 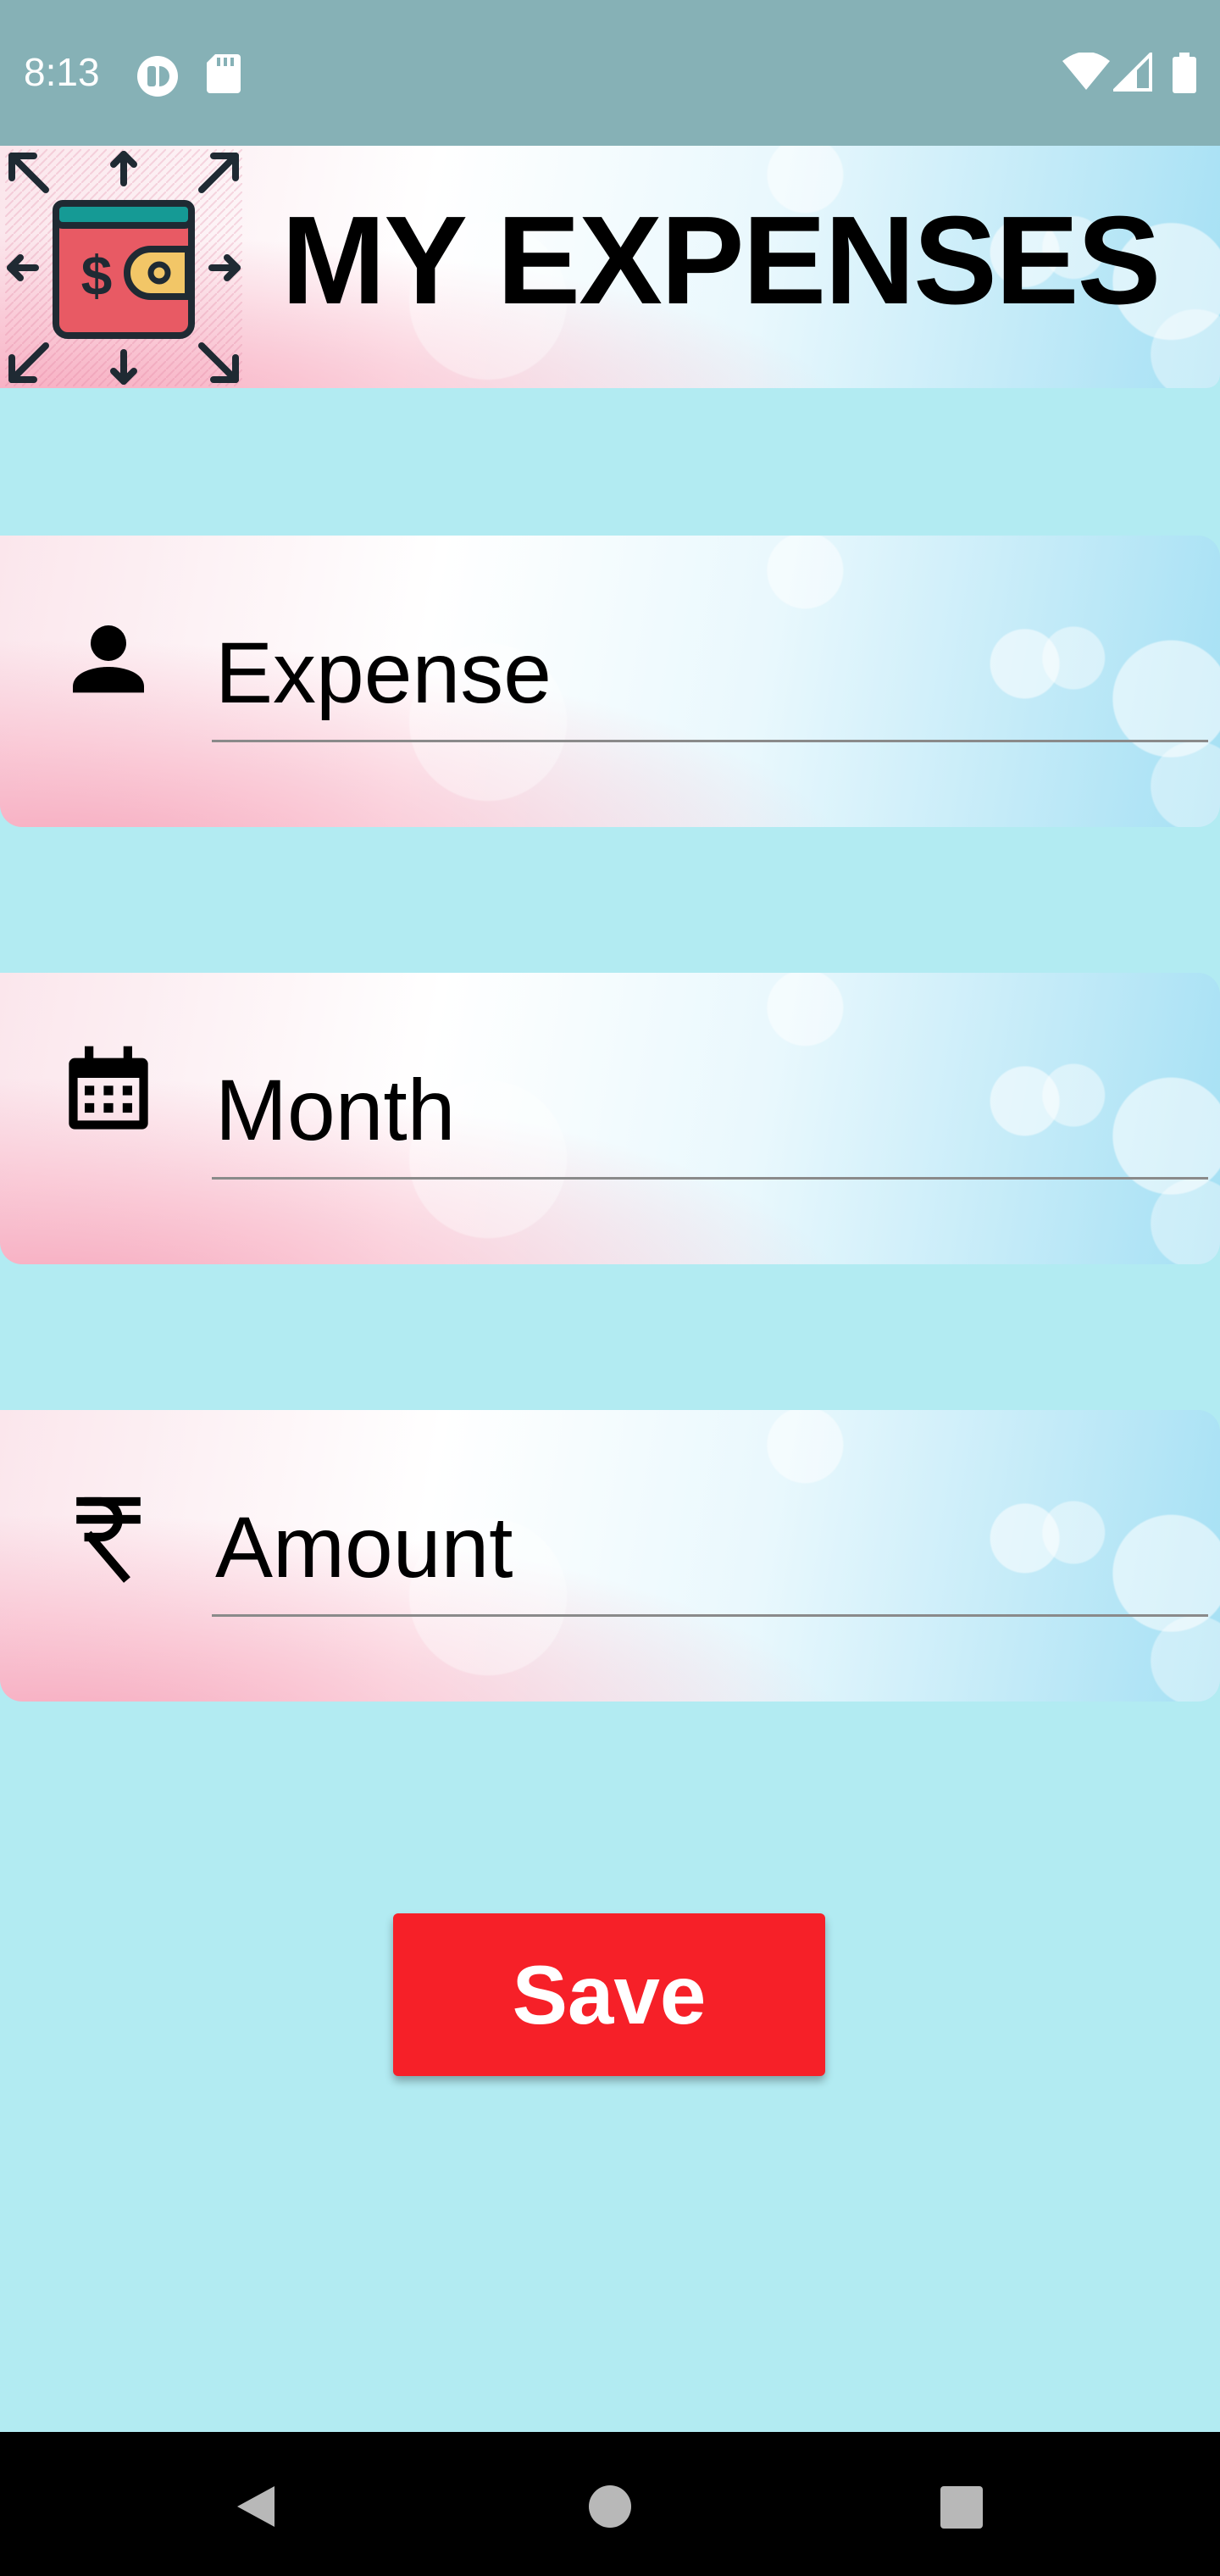 What do you see at coordinates (123, 267) in the screenshot?
I see `wallet-expenses-icon: $` at bounding box center [123, 267].